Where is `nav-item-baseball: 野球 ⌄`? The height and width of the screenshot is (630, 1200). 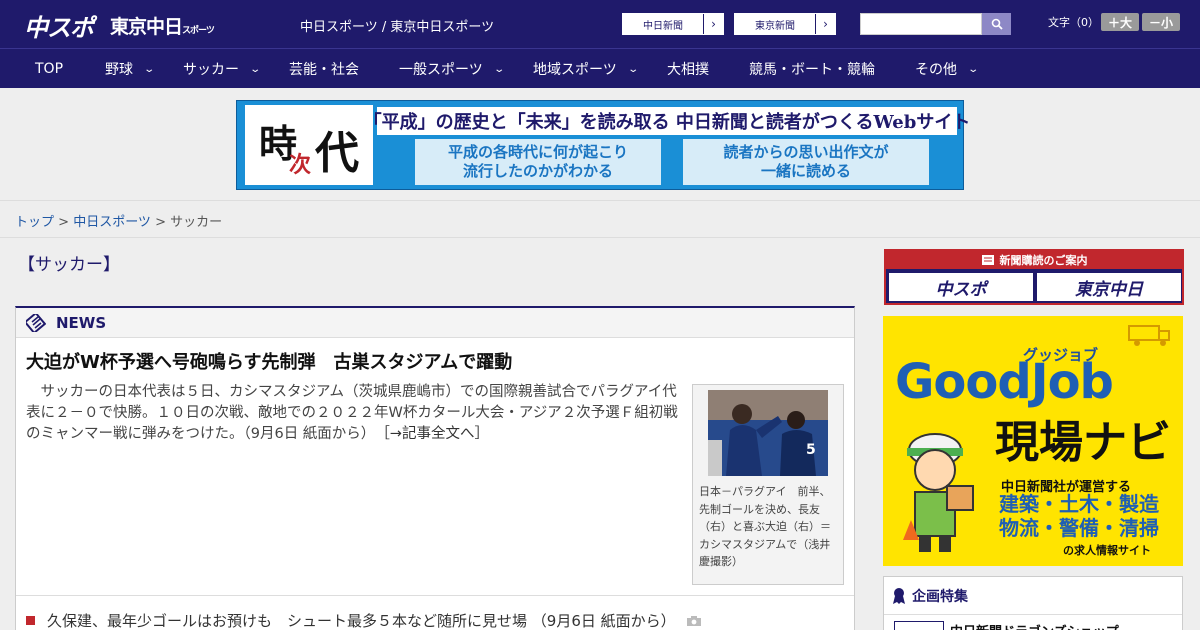
nav-item-baseball: 野球 ⌄ is located at coordinates (130, 69).